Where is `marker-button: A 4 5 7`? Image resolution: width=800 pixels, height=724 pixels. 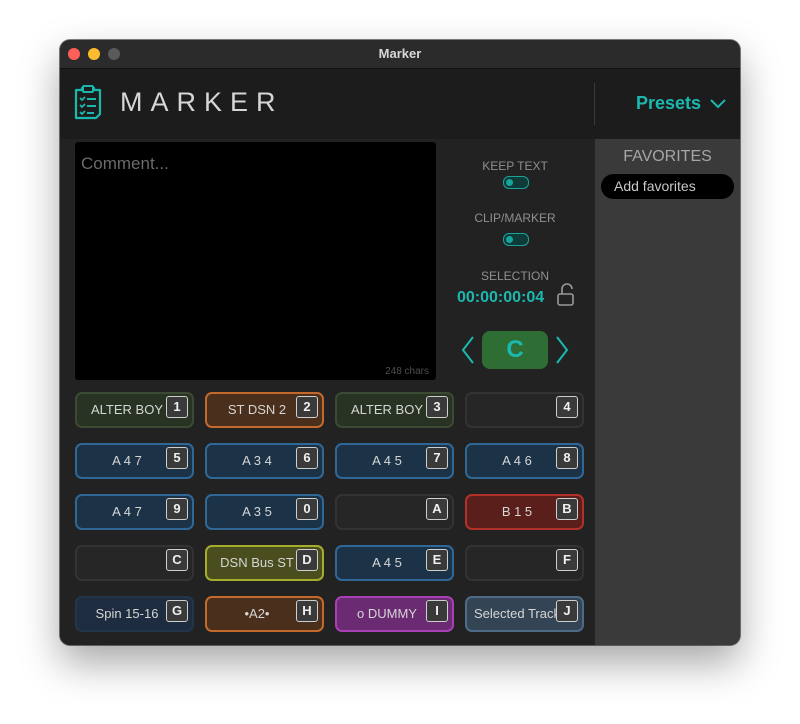 marker-button: A 4 5 7 is located at coordinates (394, 461).